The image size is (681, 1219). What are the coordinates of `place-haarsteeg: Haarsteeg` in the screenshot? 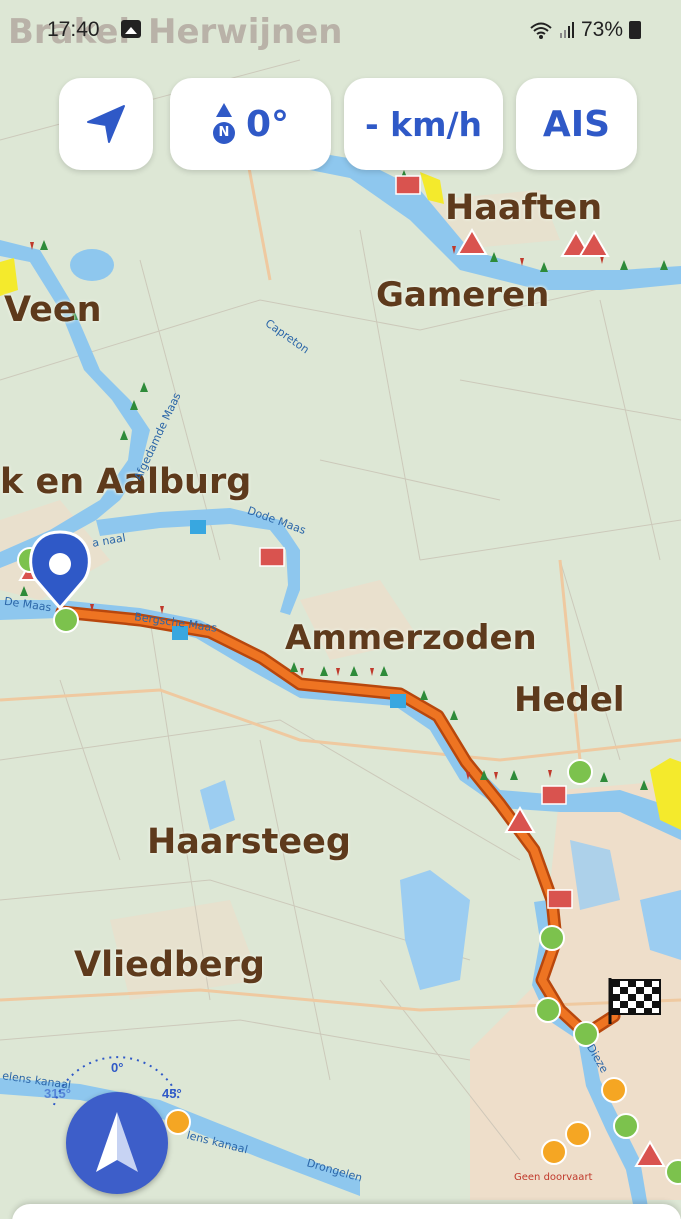 It's located at (249, 842).